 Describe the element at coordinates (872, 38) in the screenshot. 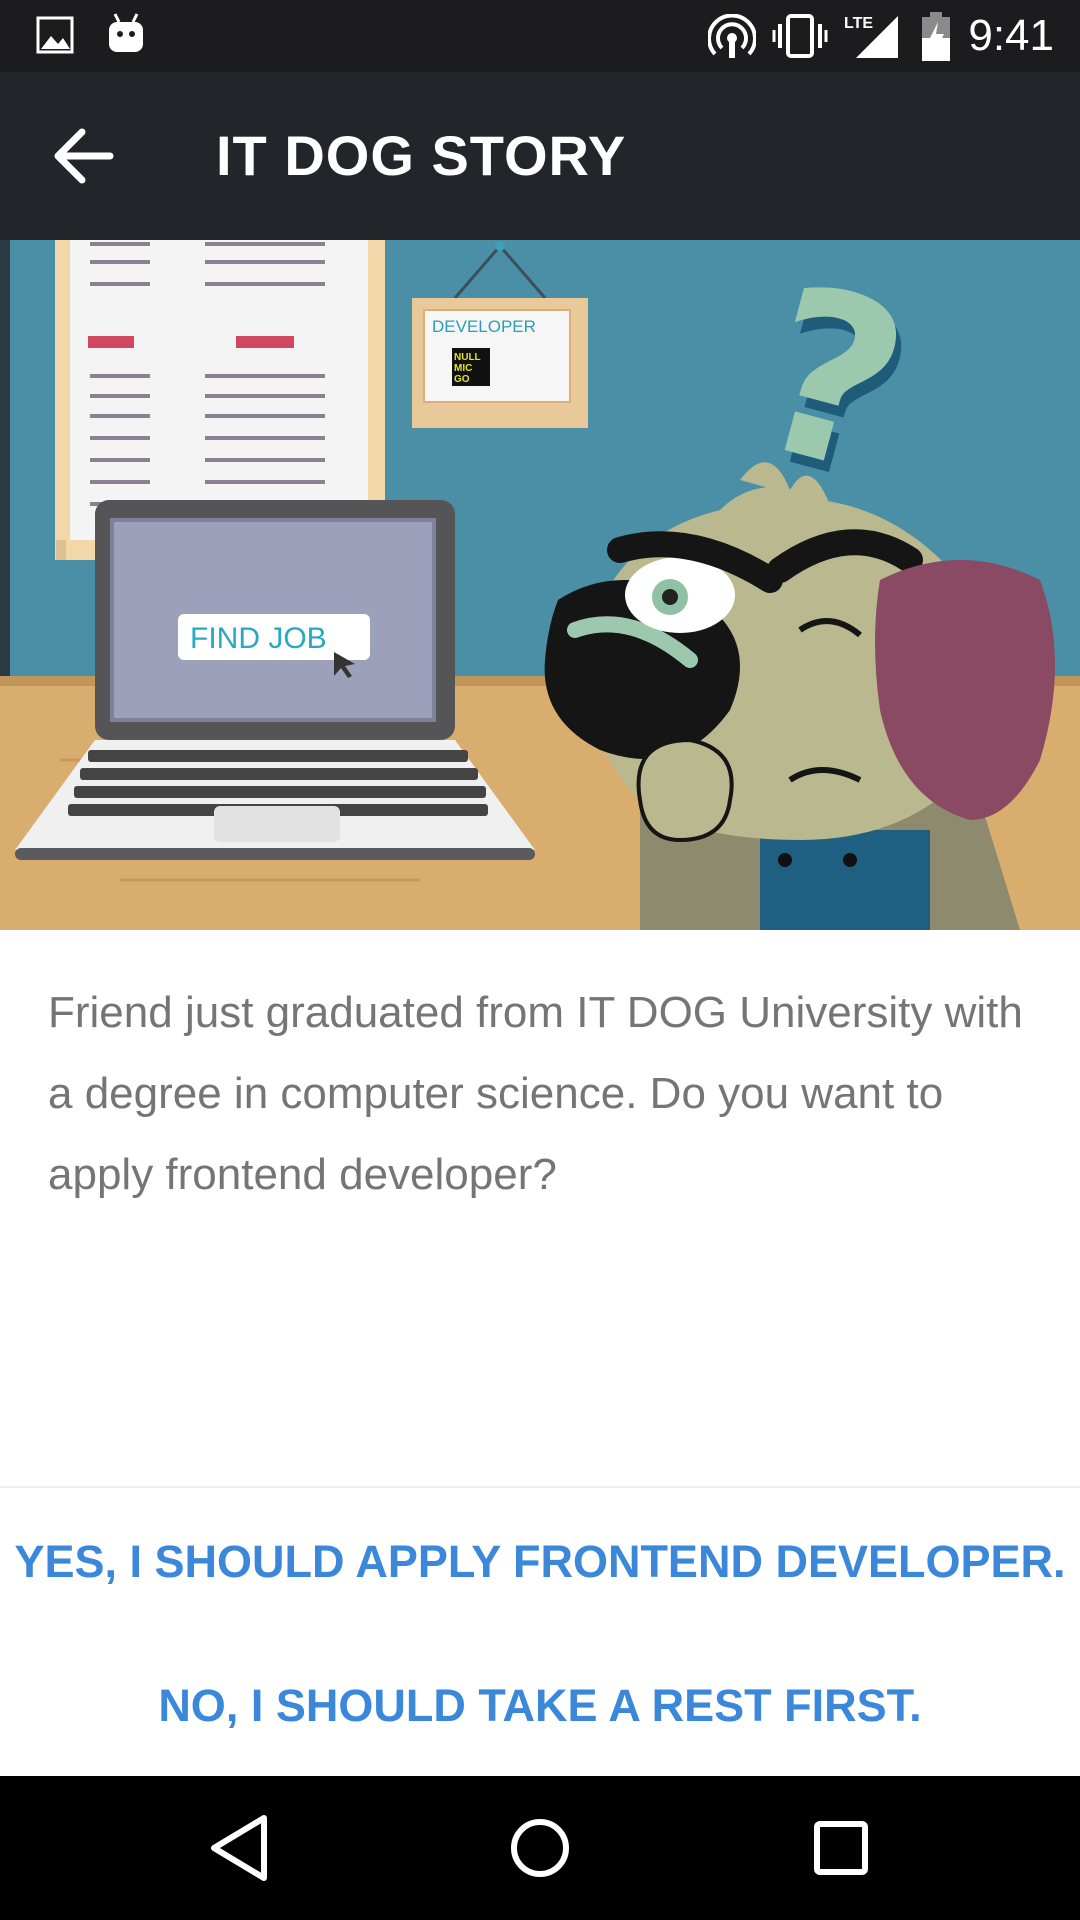

I see `signal-icon: LTE` at that location.